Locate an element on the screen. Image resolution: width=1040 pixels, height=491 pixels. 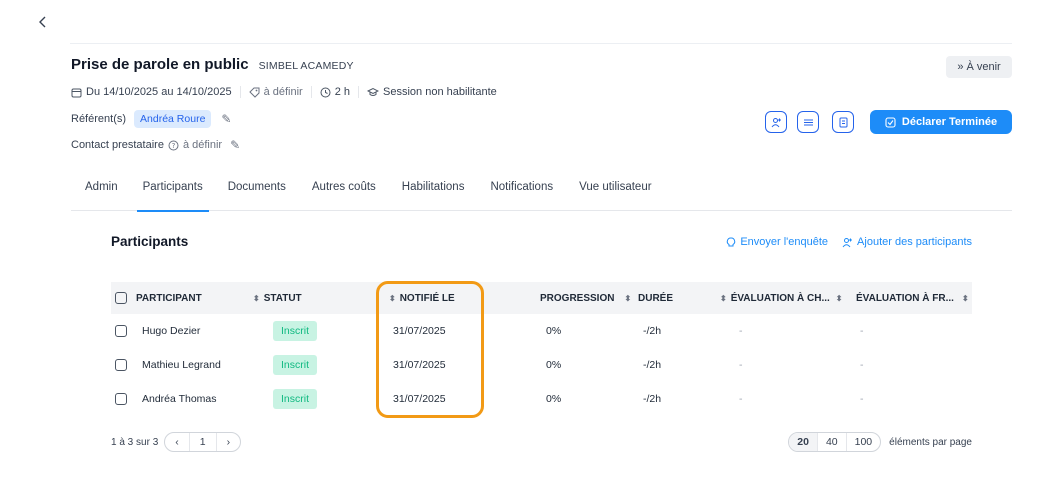
contact-value: à définir is located at coordinates (202, 145).